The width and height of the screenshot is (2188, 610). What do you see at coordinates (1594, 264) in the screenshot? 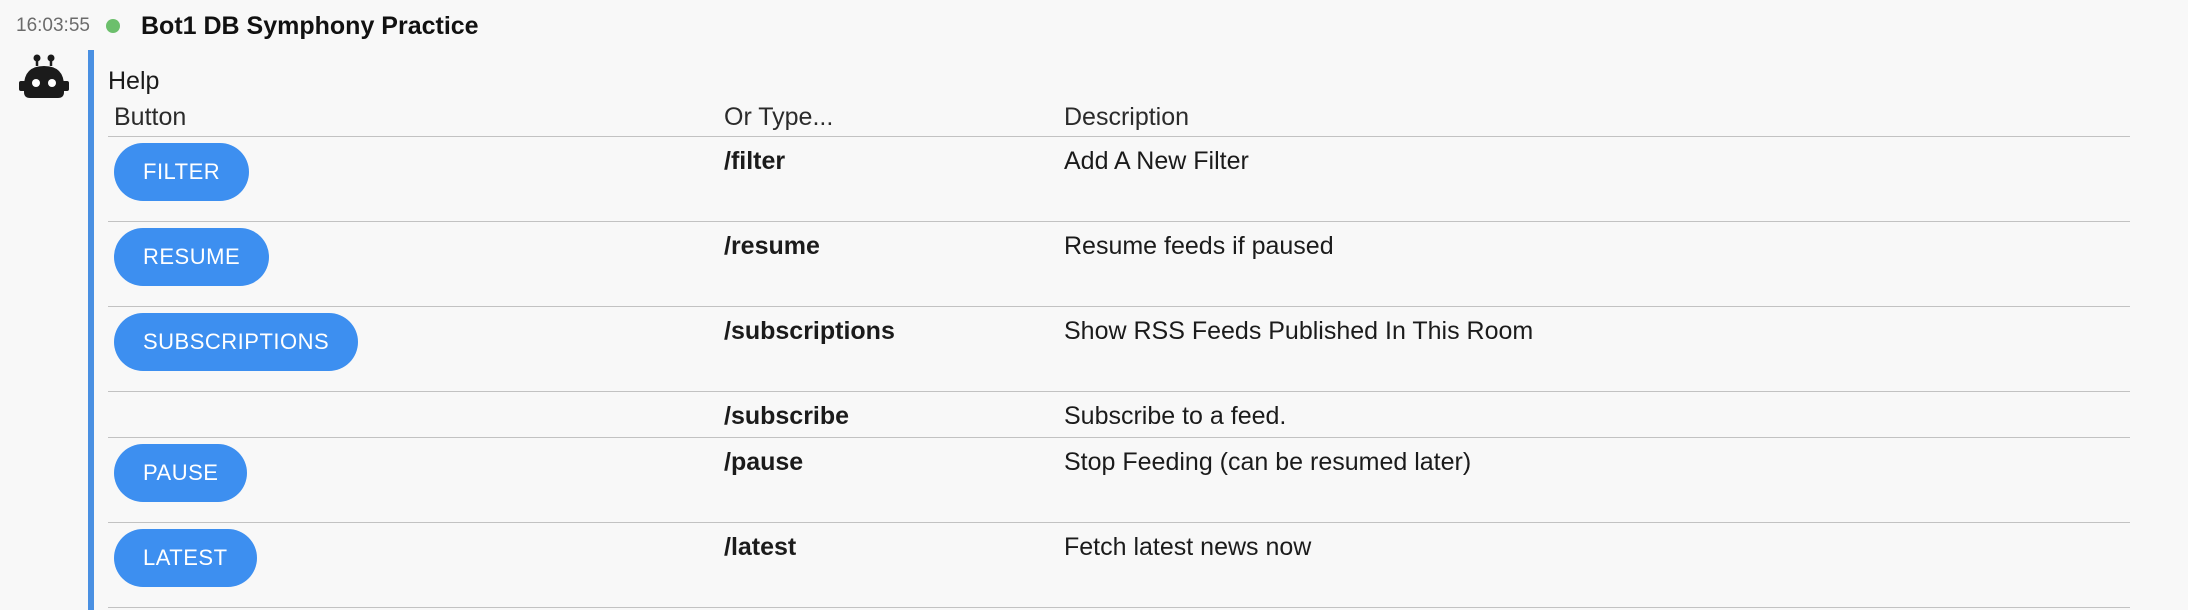
I see `description-cell: Resume feeds if paused` at bounding box center [1594, 264].